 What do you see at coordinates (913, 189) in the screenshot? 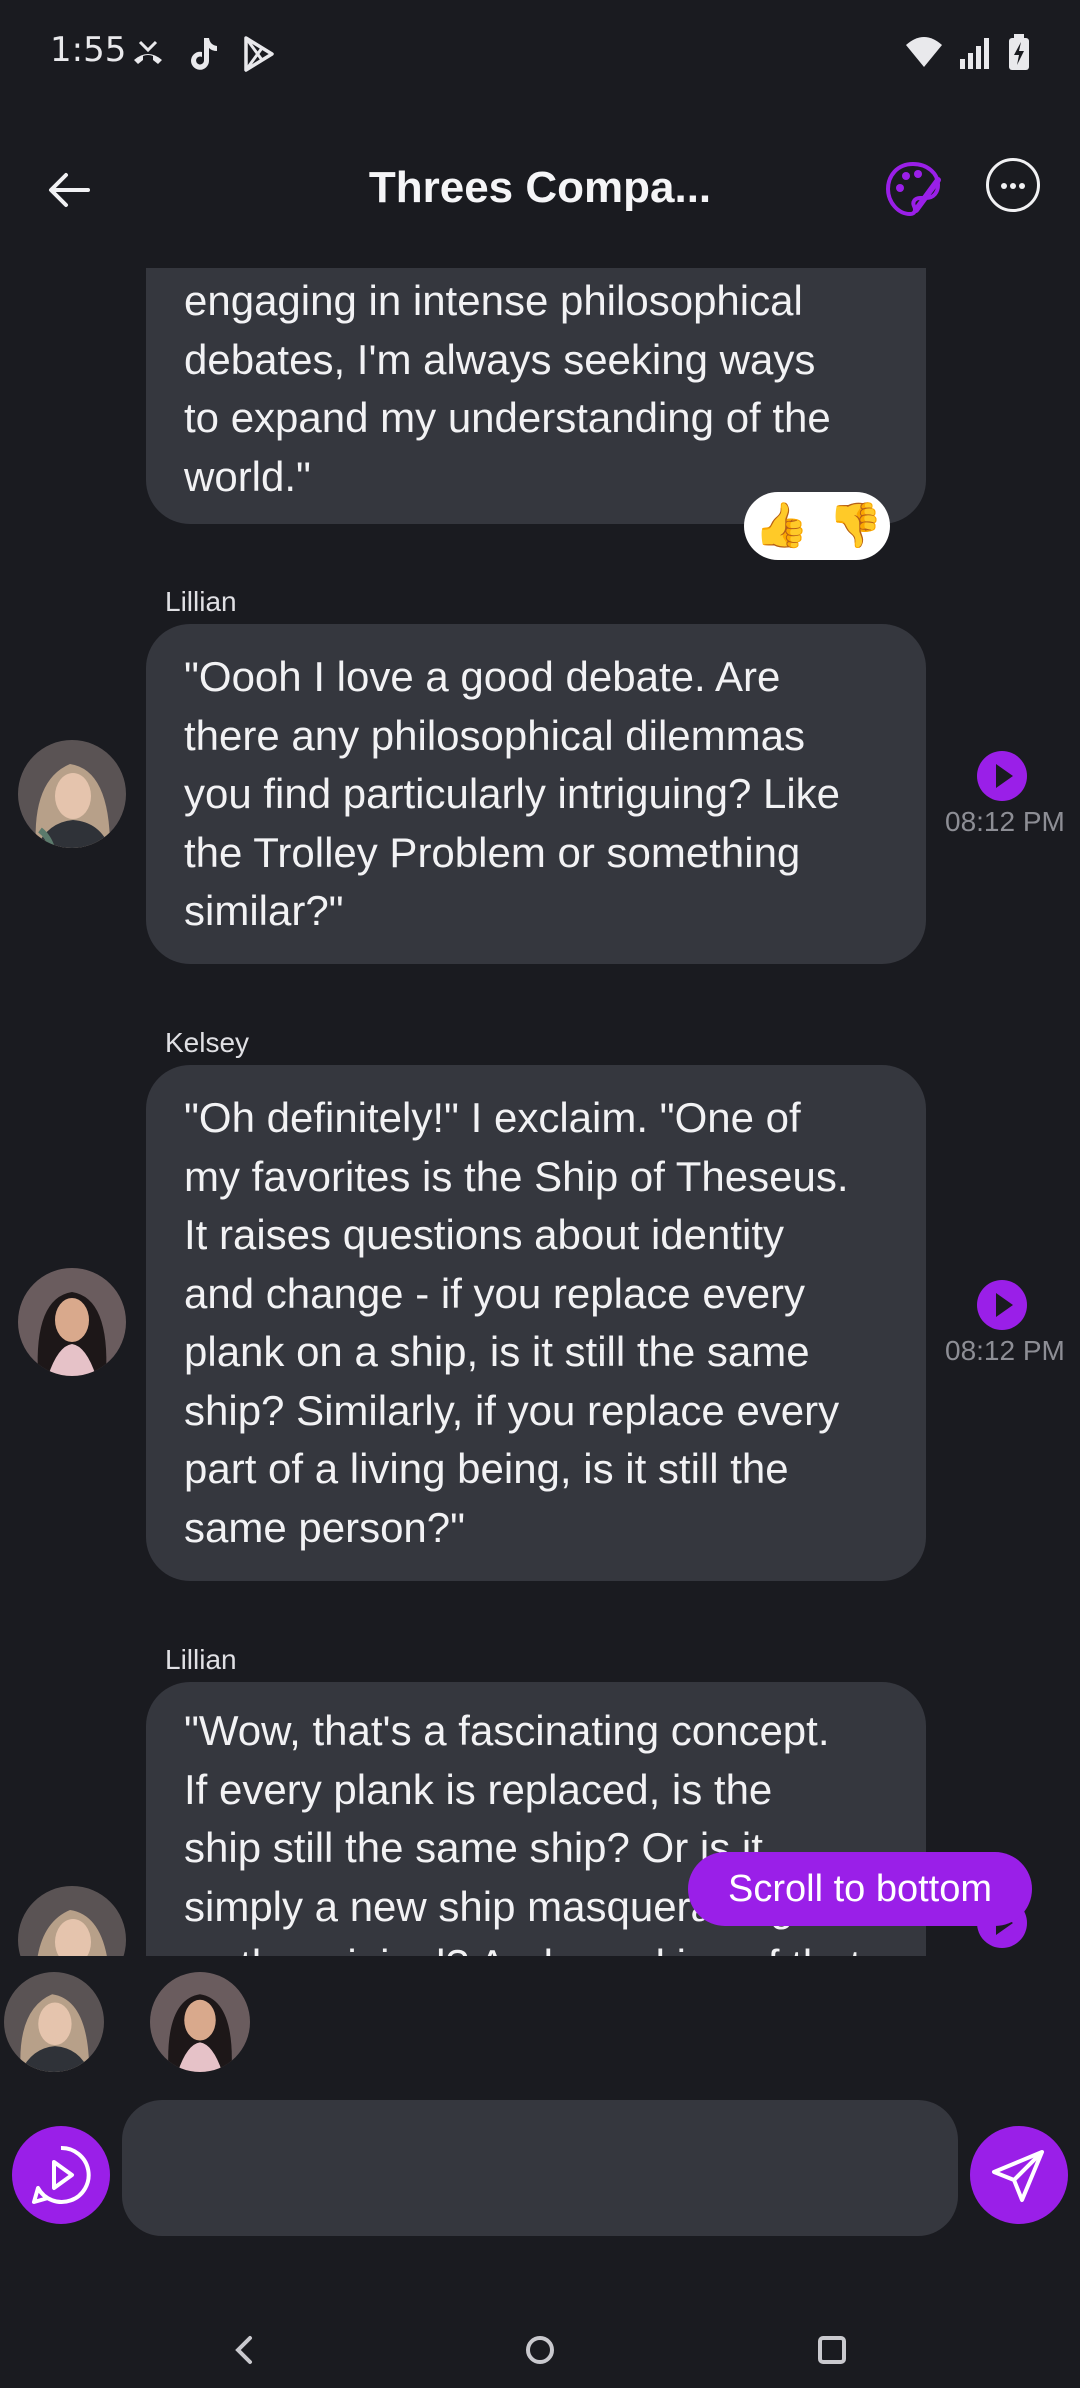
I see `palette-icon` at bounding box center [913, 189].